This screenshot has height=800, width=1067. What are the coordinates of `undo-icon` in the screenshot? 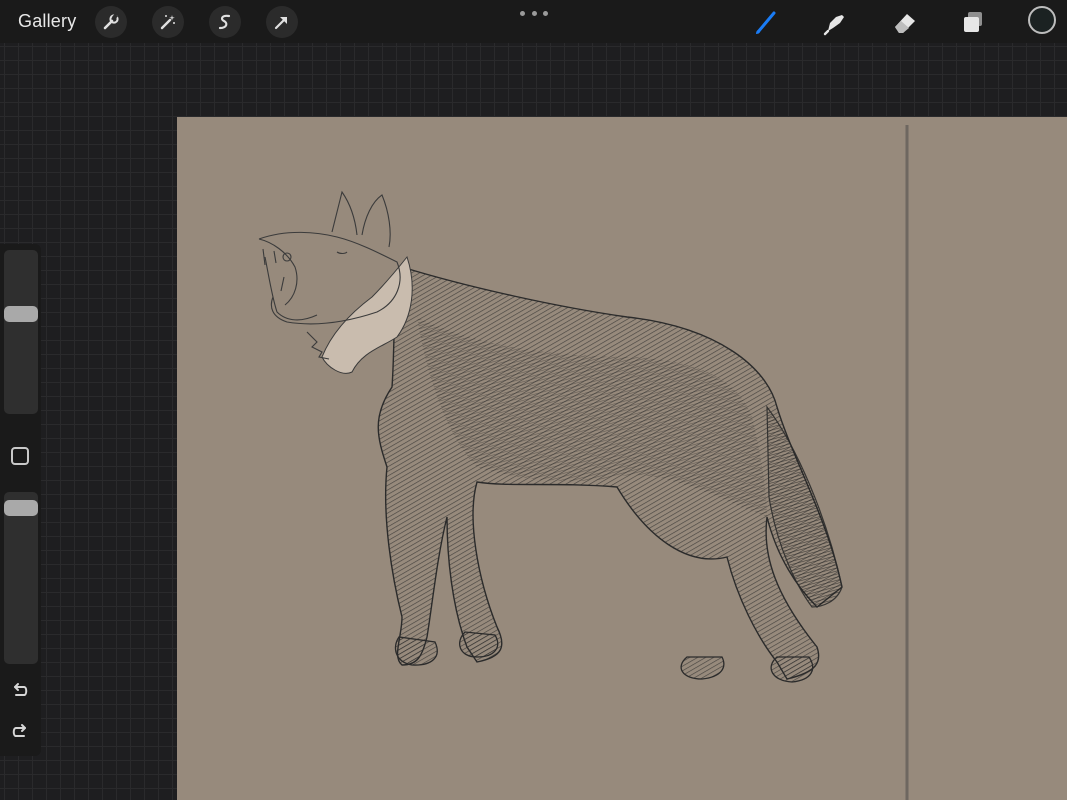 It's located at (21, 689).